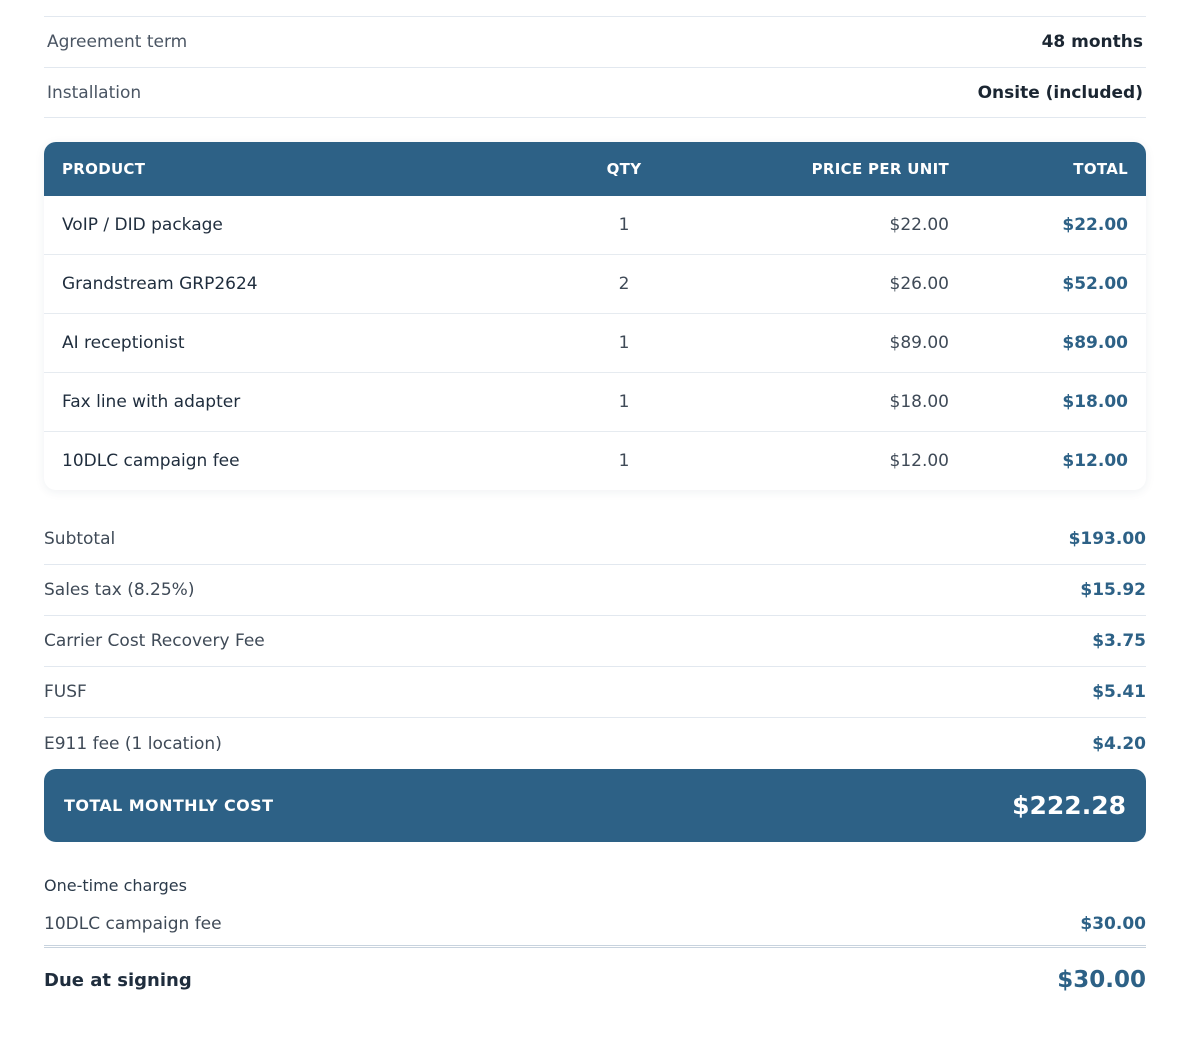 This screenshot has width=1200, height=1063. I want to click on summary-row-carrier-fee: Carrier Cost Recovery Fee $3.75, so click(595, 641).